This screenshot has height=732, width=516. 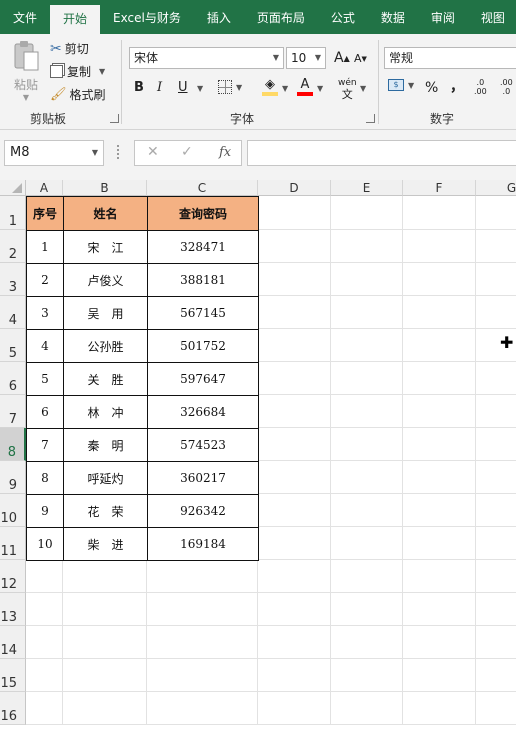 I want to click on percent-button: %, so click(x=431, y=88).